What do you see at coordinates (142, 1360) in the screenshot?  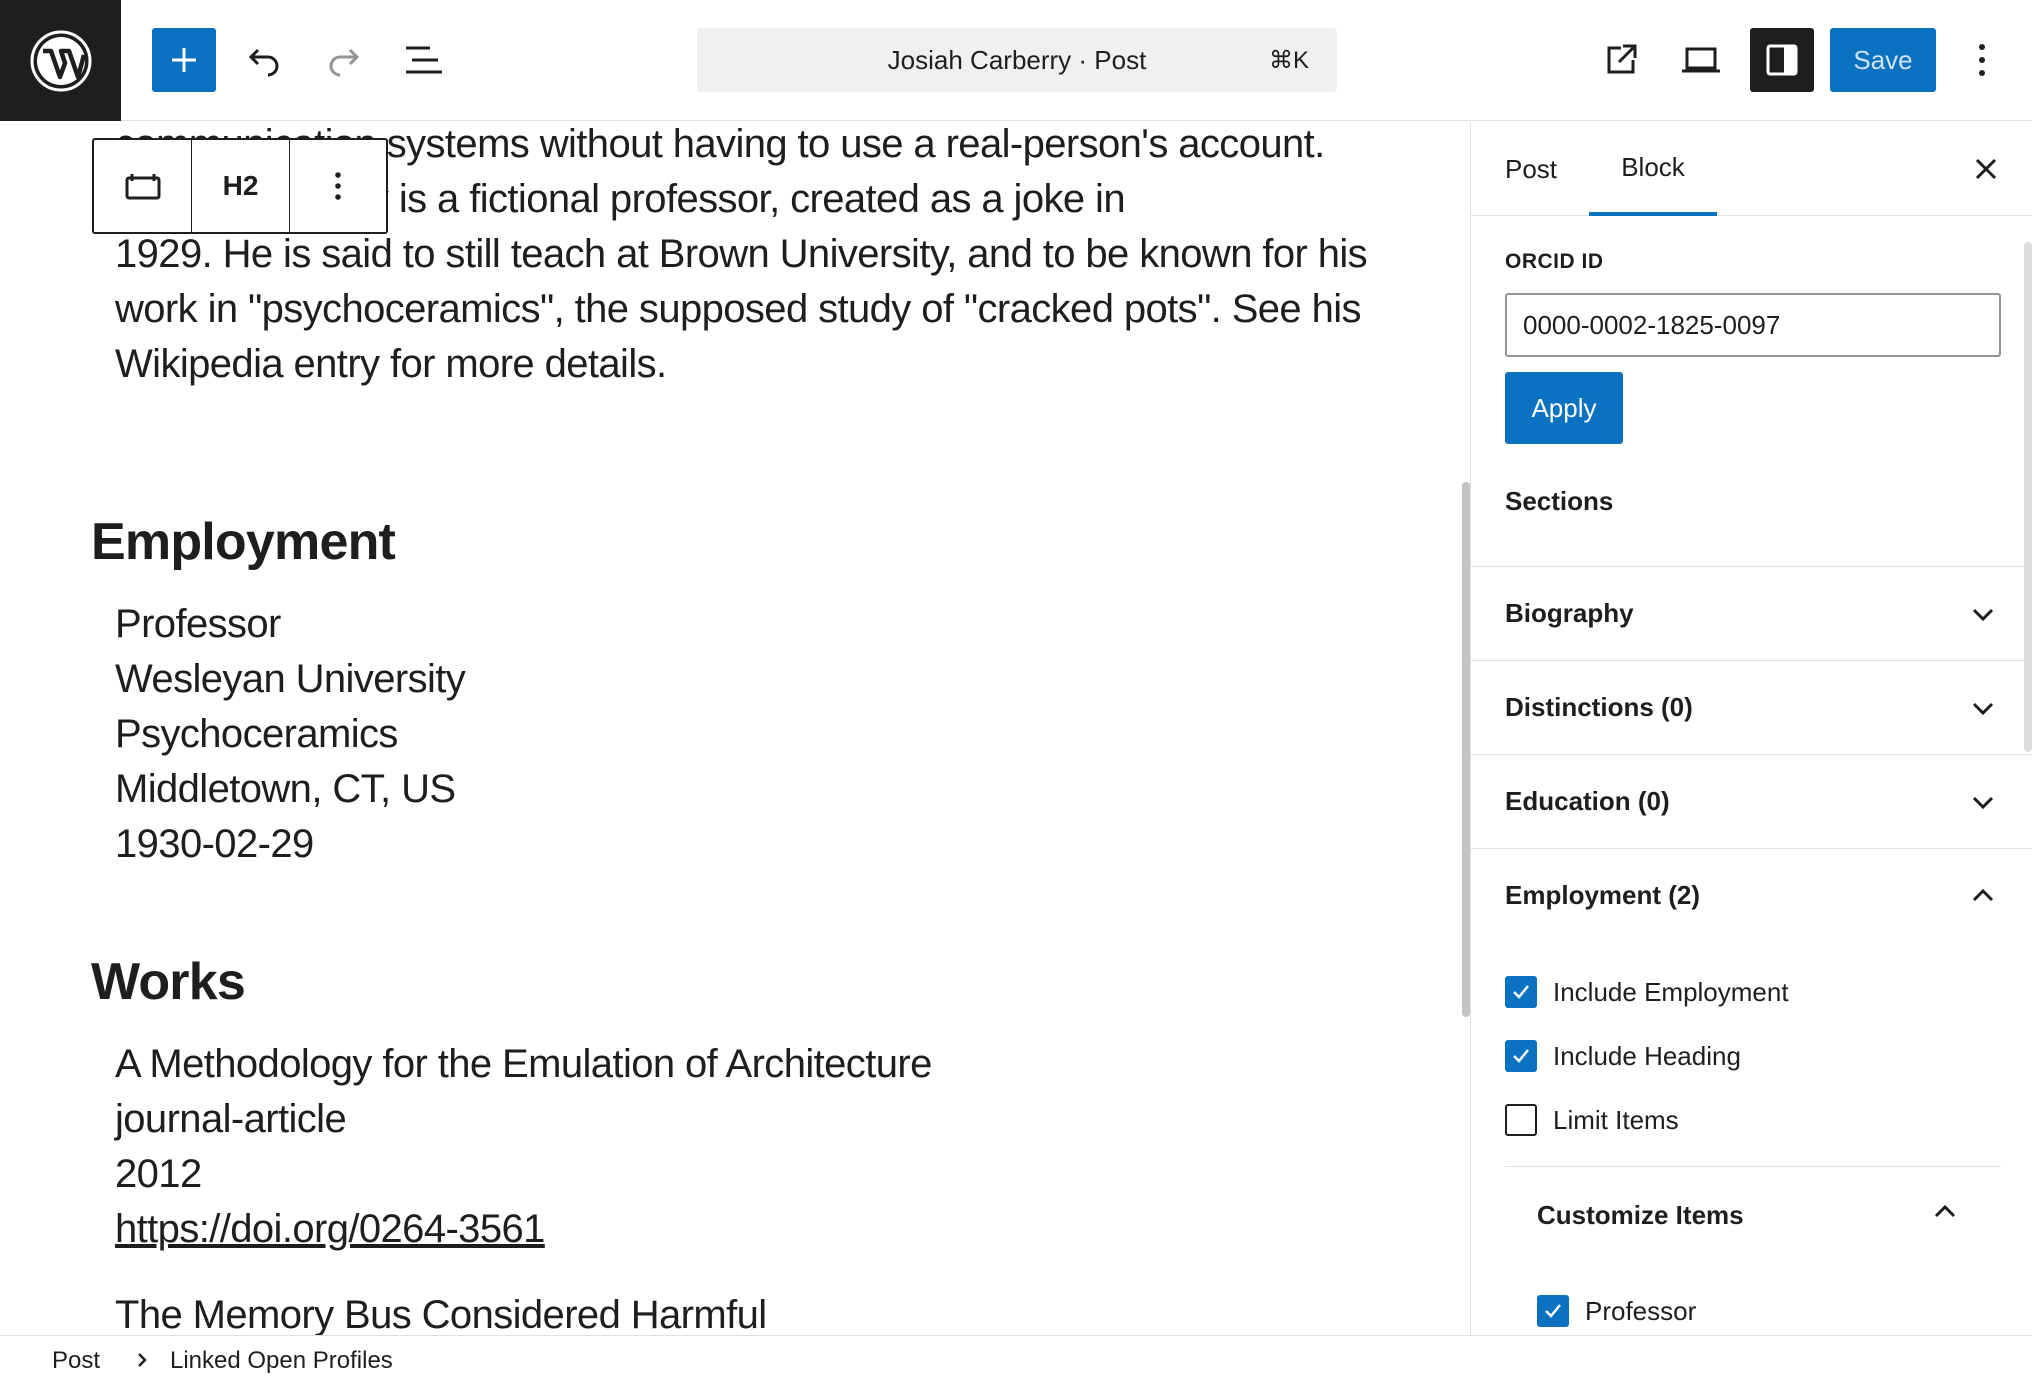 I see `chevron-right-icon` at bounding box center [142, 1360].